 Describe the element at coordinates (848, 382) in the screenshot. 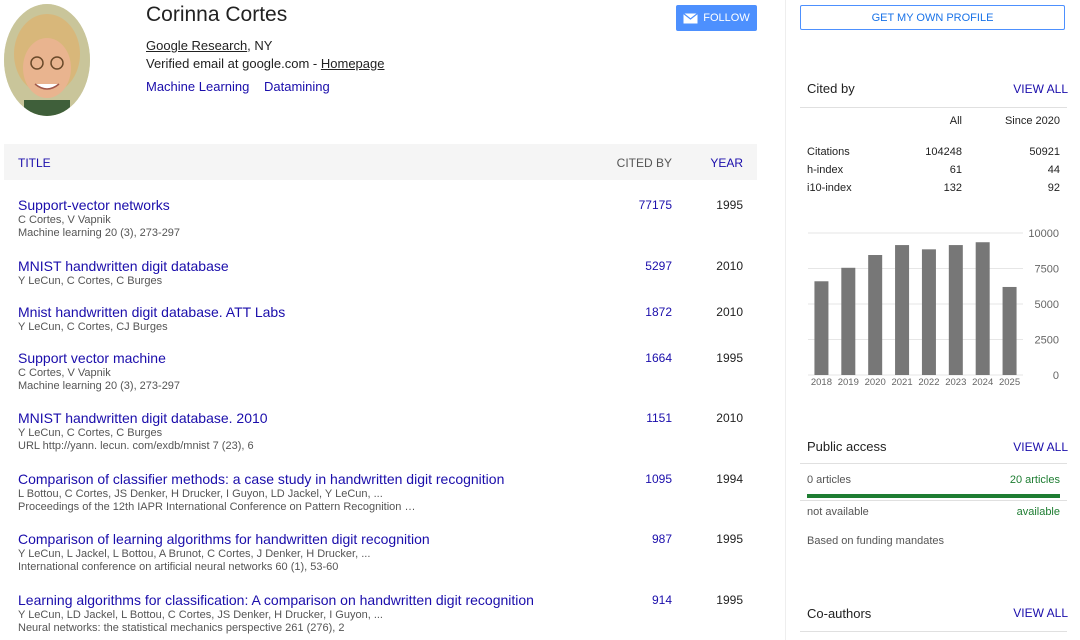

I see `x-tick-label: 2019` at that location.